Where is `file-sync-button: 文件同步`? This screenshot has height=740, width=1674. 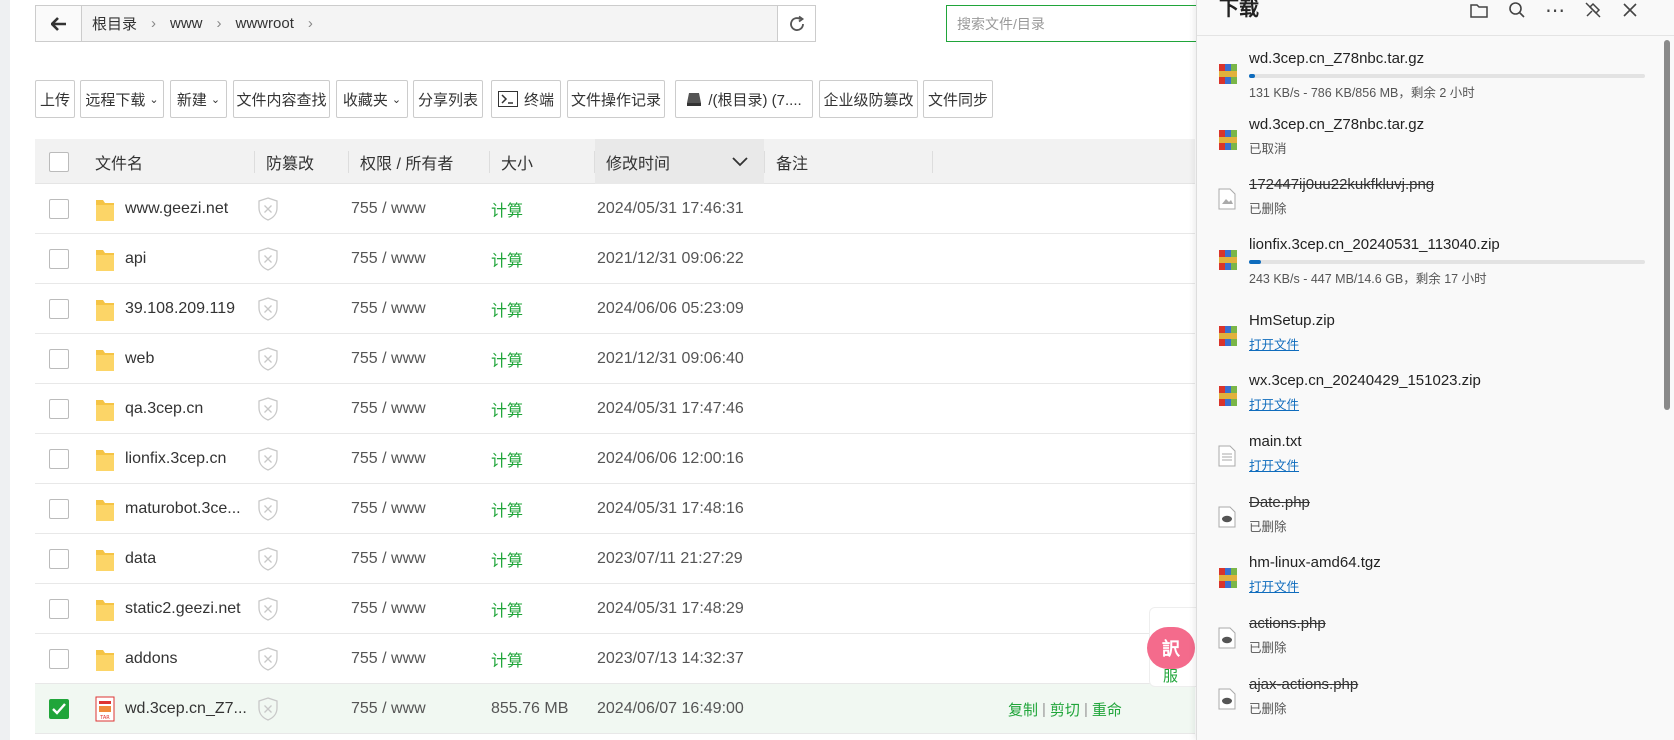 file-sync-button: 文件同步 is located at coordinates (958, 99).